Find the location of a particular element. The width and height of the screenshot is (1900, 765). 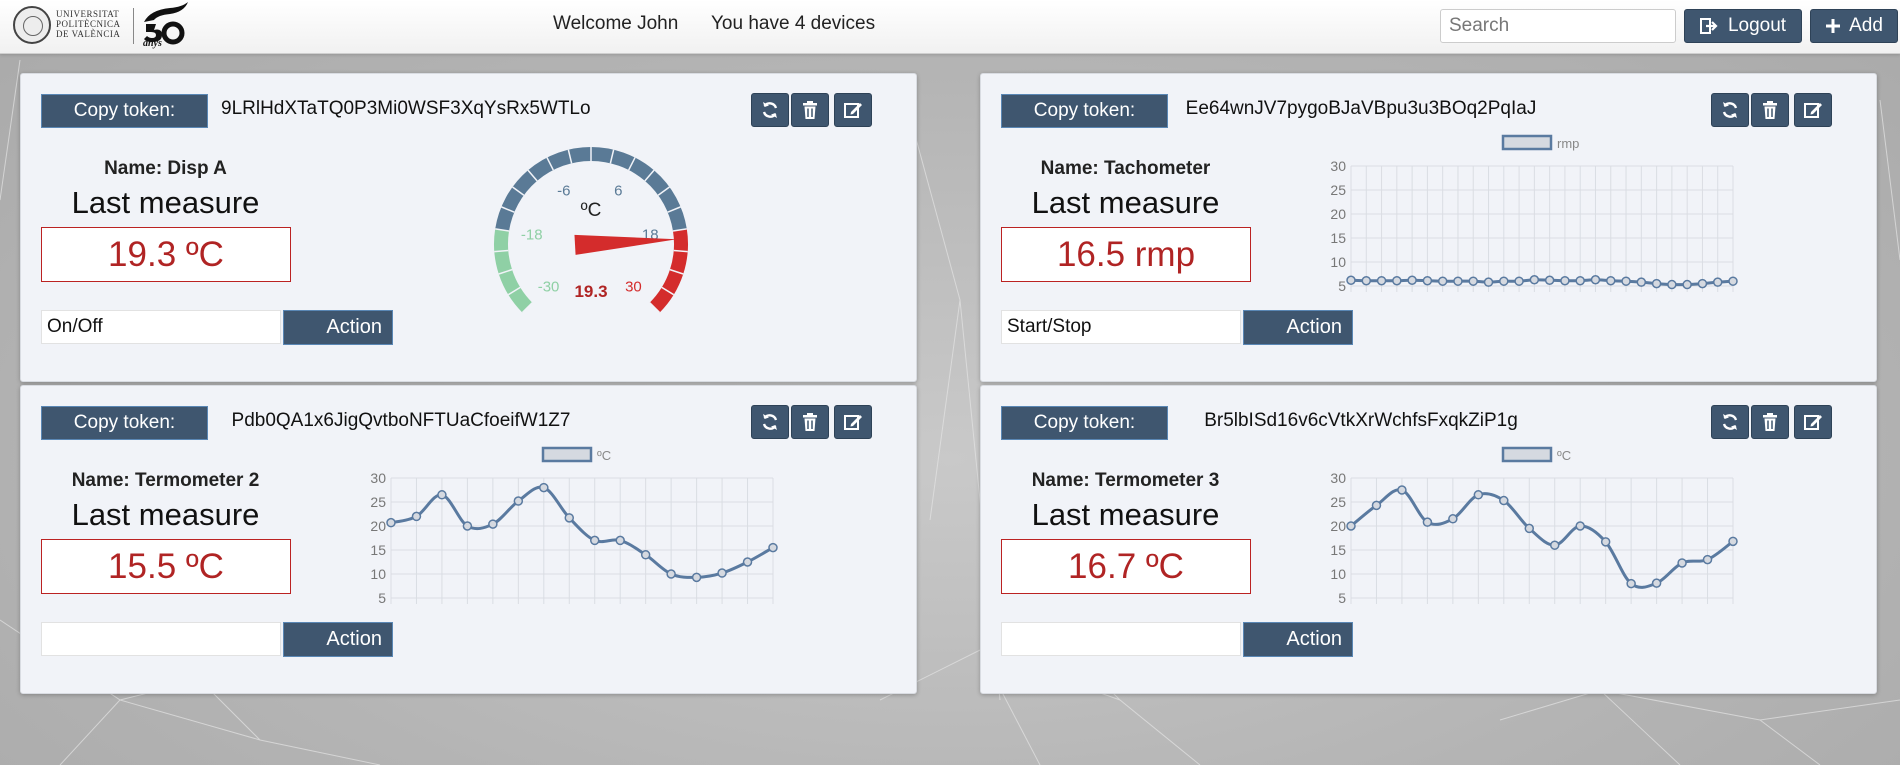

device-name: Name: Tachometer is located at coordinates (1125, 168).